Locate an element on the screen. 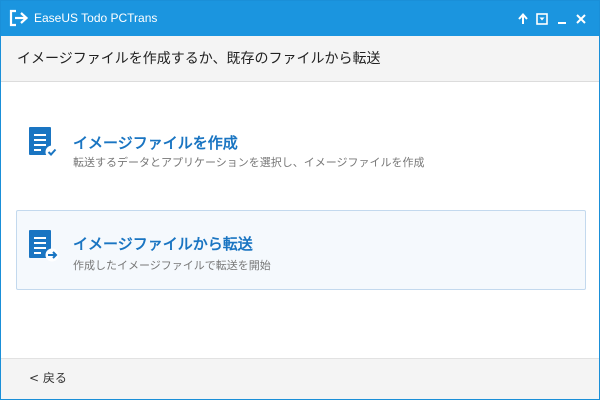  upload-arrow-icon is located at coordinates (523, 19).